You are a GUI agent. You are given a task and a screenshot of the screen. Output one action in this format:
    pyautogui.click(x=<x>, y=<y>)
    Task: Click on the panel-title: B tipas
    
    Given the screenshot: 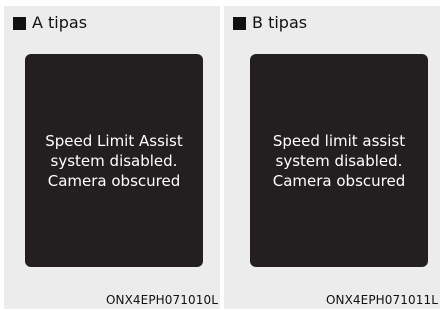 What is the action you would take?
    pyautogui.click(x=280, y=22)
    